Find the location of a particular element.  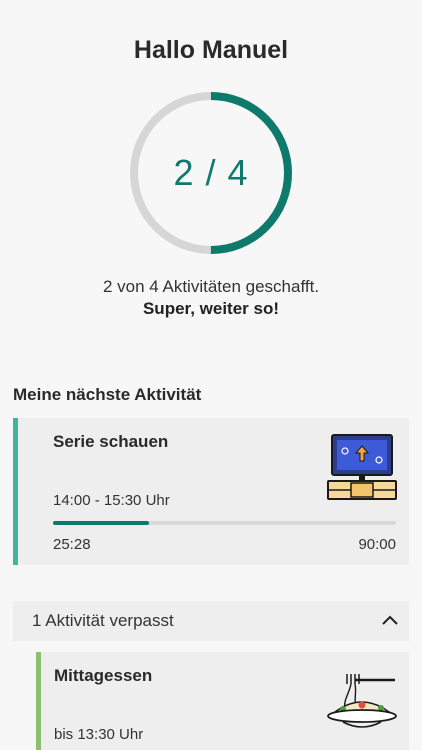

activity-time: 14:00 - 15:30 Uhr is located at coordinates (111, 500).